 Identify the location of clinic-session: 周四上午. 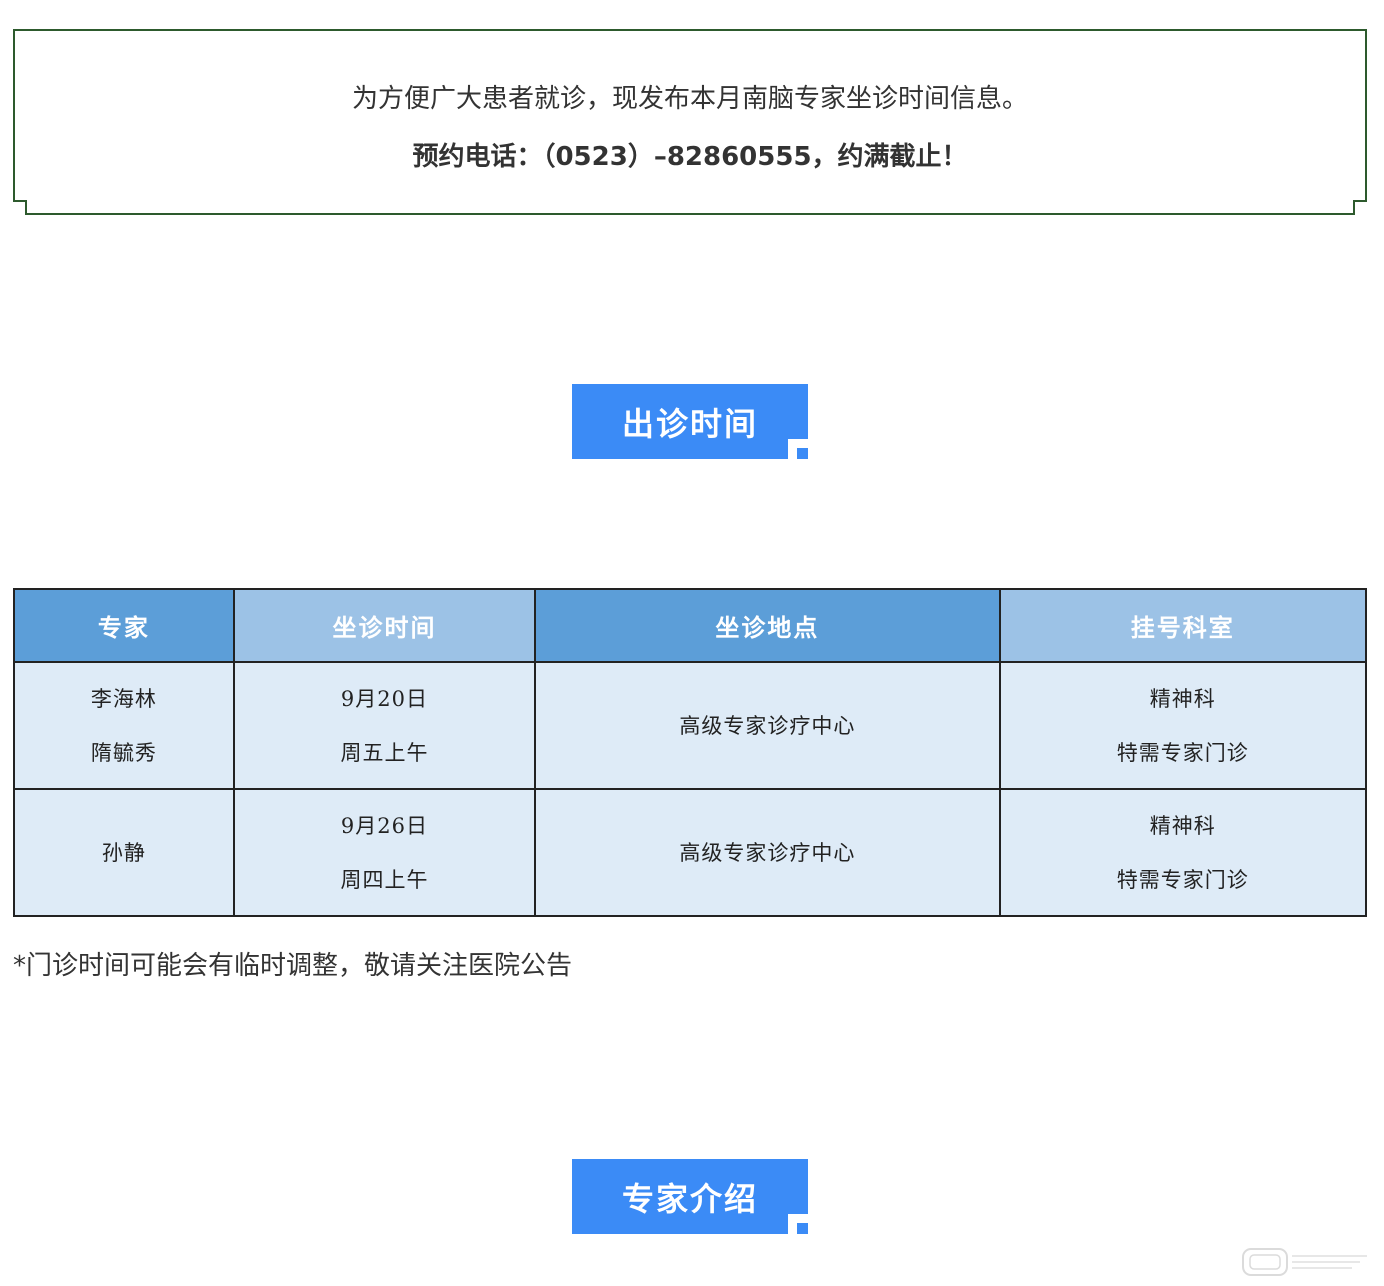
(384, 879).